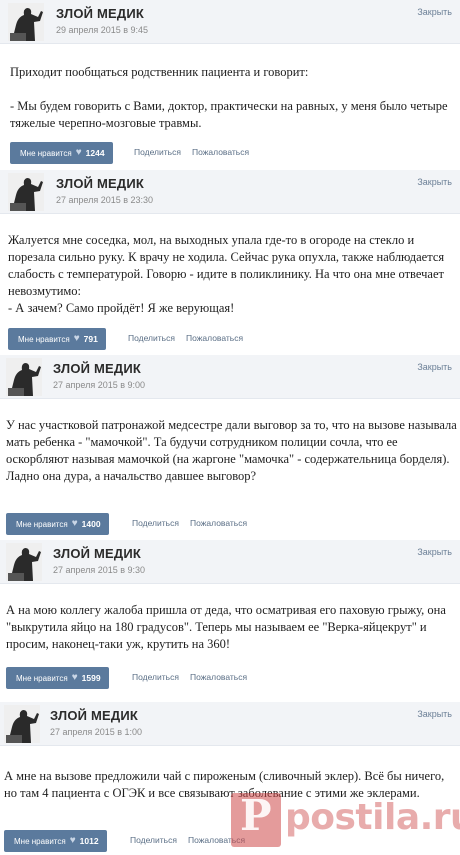 The width and height of the screenshot is (460, 855). I want to click on like-count: 1244, so click(95, 153).